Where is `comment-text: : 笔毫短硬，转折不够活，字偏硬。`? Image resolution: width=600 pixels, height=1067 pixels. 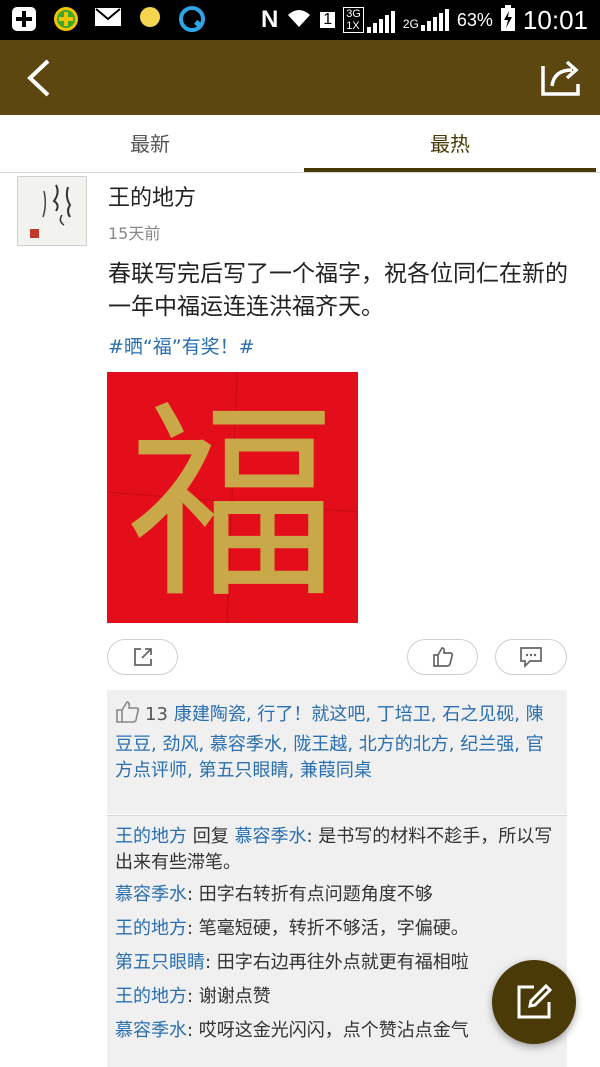
comment-text: : 笔毫短硬，转折不够活，字偏硬。 is located at coordinates (328, 928).